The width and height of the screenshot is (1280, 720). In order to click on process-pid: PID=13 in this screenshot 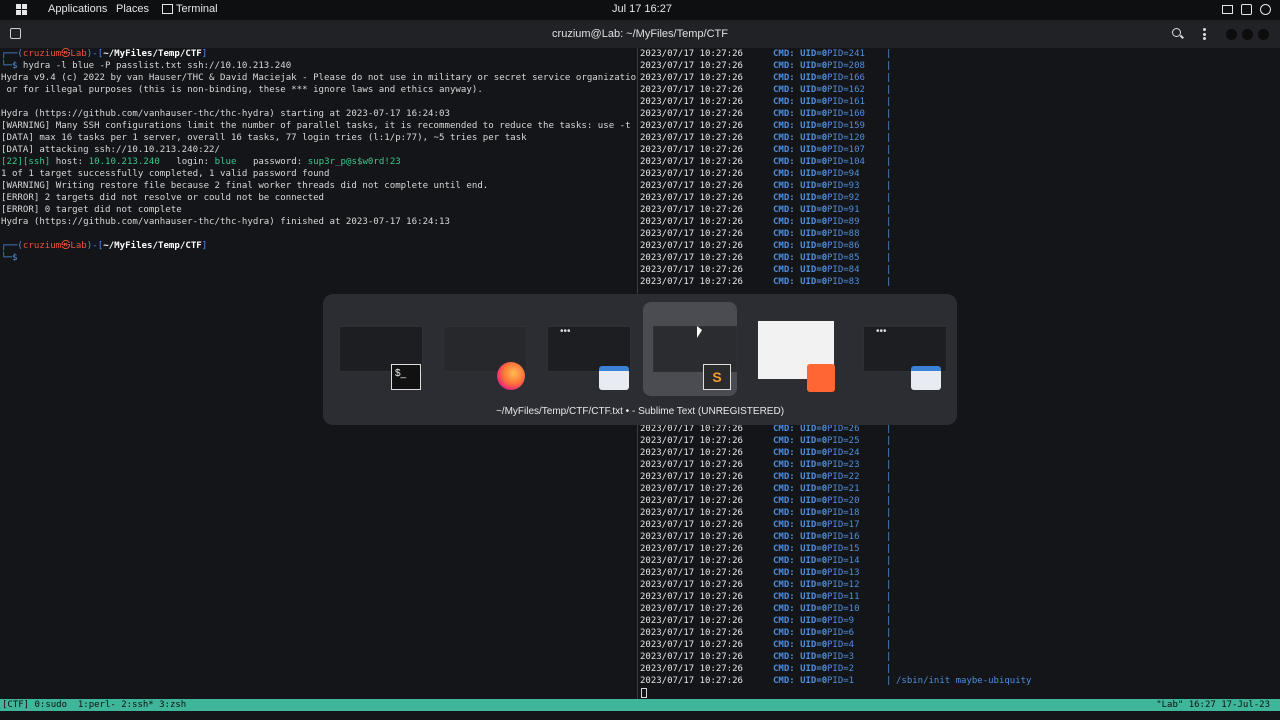, I will do `click(843, 573)`.